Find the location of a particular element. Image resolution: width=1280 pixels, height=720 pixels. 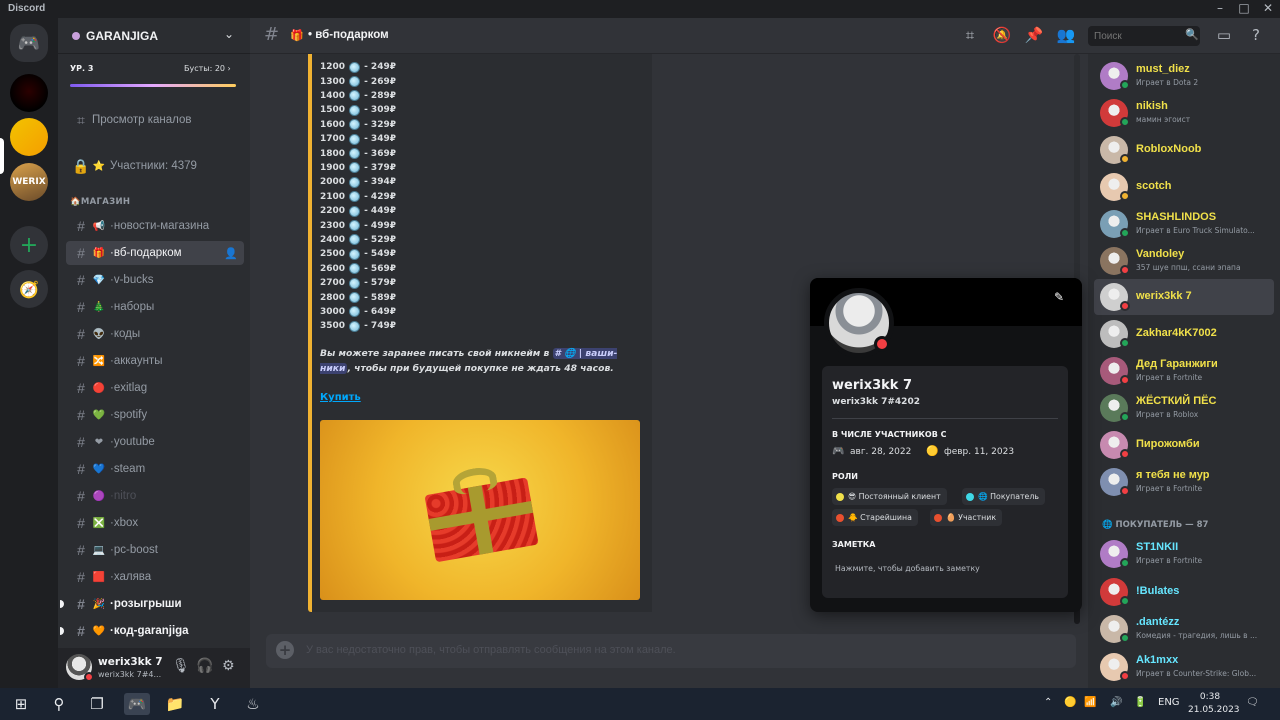

channel-label: вб-подарком is located at coordinates (147, 253).